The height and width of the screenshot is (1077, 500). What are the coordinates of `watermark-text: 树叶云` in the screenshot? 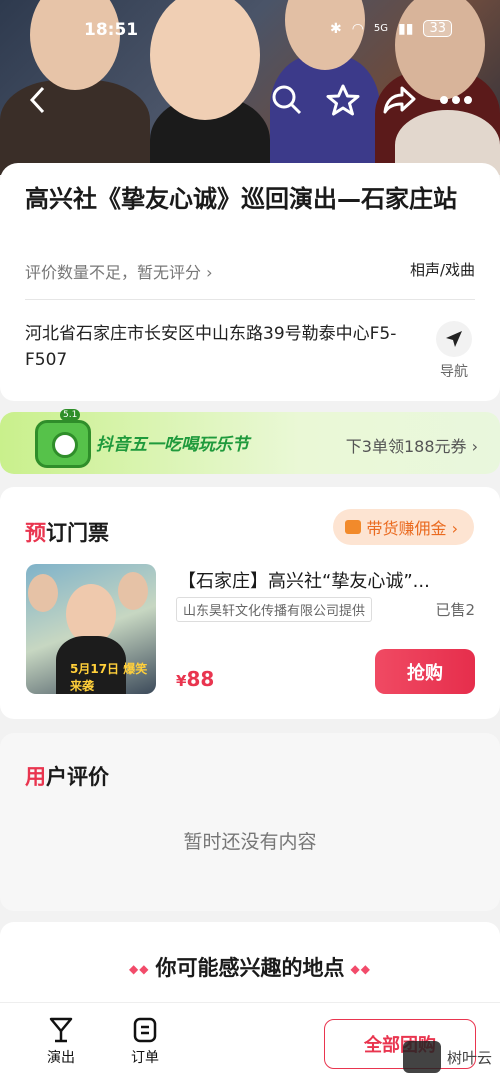 It's located at (469, 1057).